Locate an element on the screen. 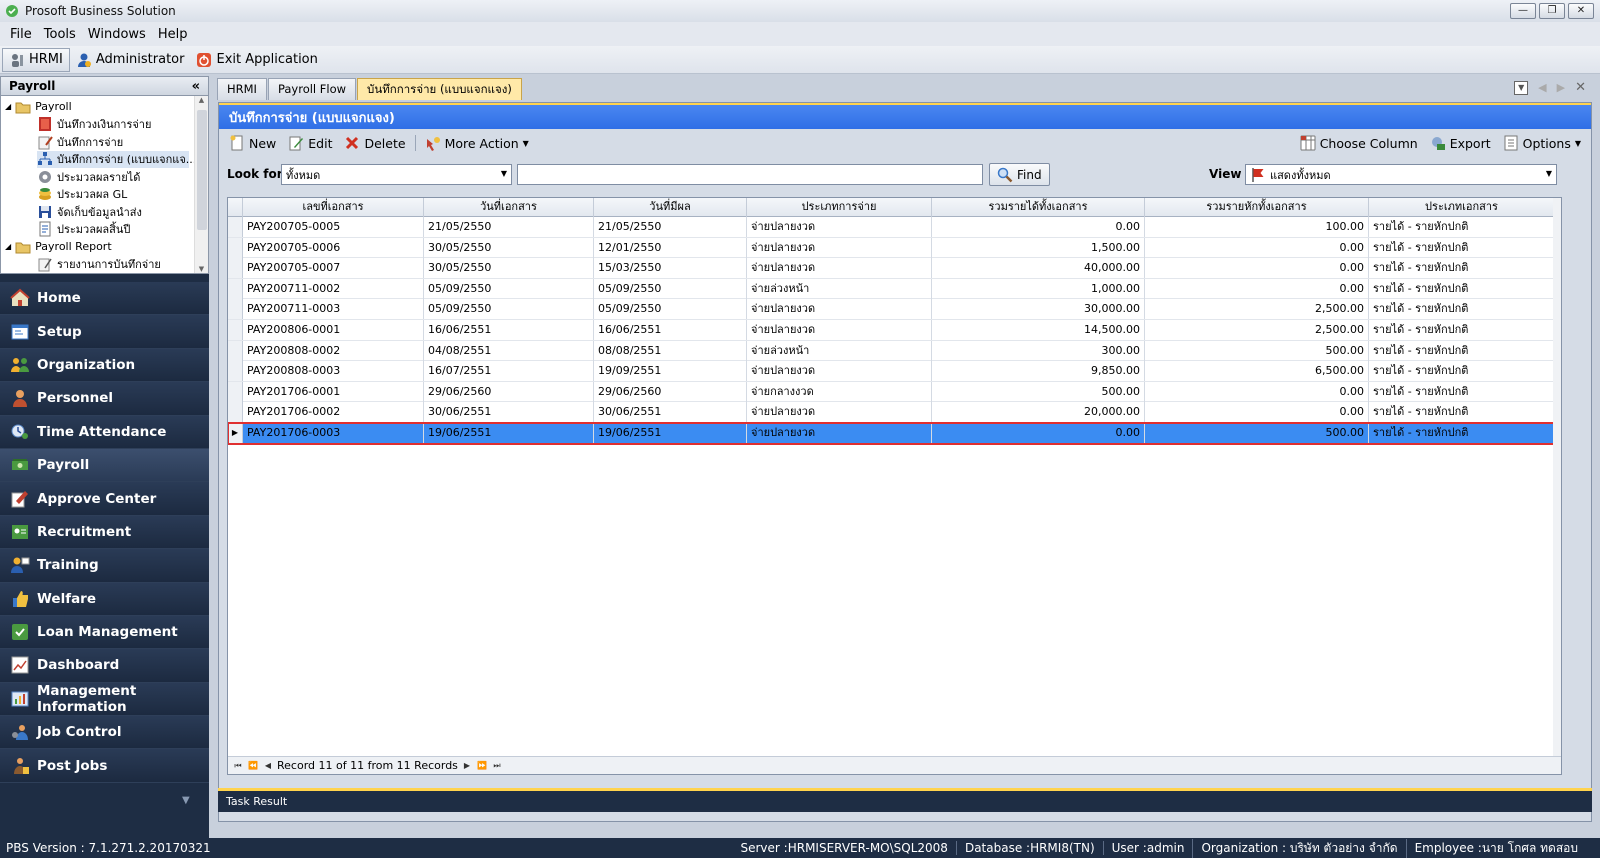  tree-item-payment-report: รายงานการบันทึกจ่าย is located at coordinates (99, 264).